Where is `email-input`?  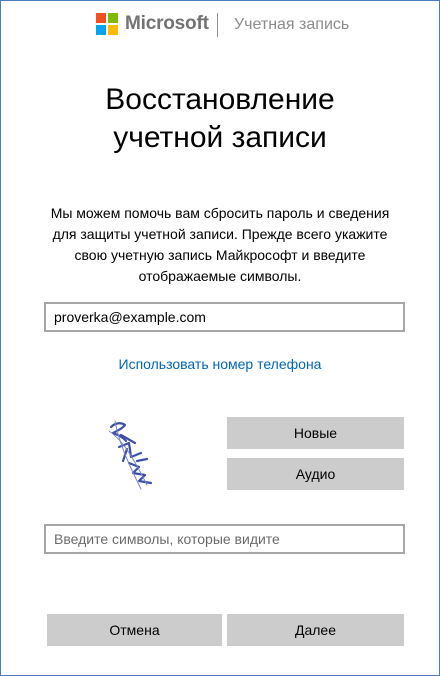 email-input is located at coordinates (224, 317).